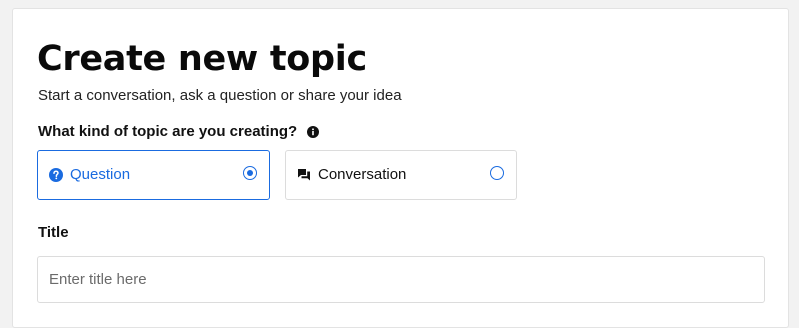  Describe the element at coordinates (202, 59) in the screenshot. I see `page-title: Create new topic` at that location.